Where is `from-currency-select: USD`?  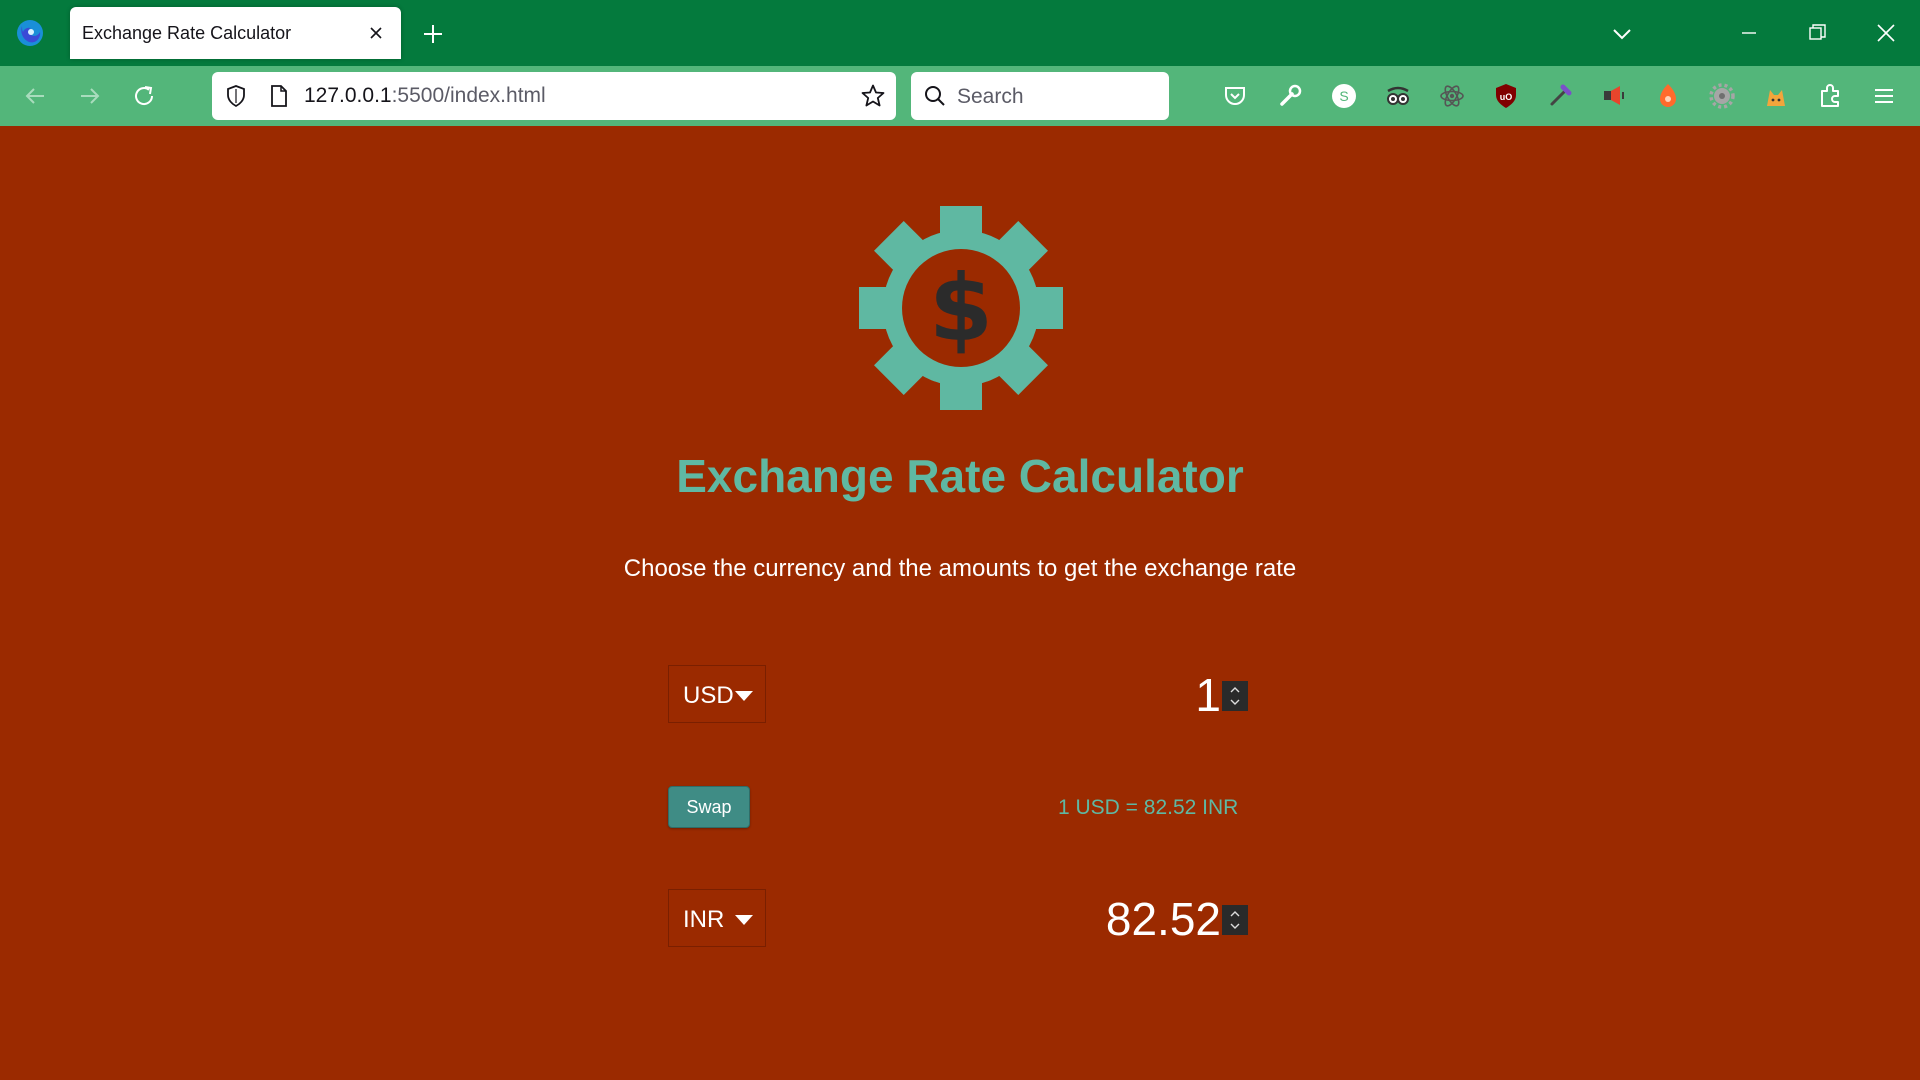
from-currency-select: USD is located at coordinates (717, 694).